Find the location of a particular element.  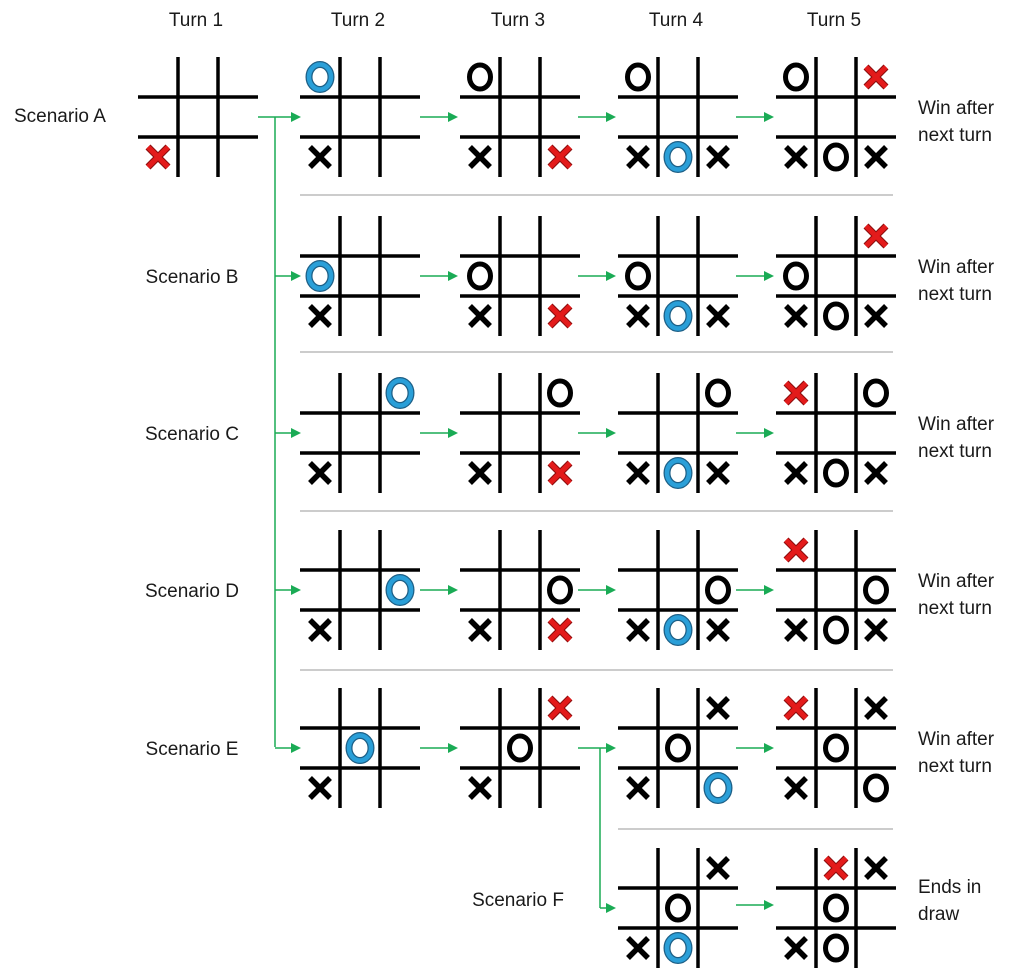

turn-header: Turn 5 is located at coordinates (834, 20).